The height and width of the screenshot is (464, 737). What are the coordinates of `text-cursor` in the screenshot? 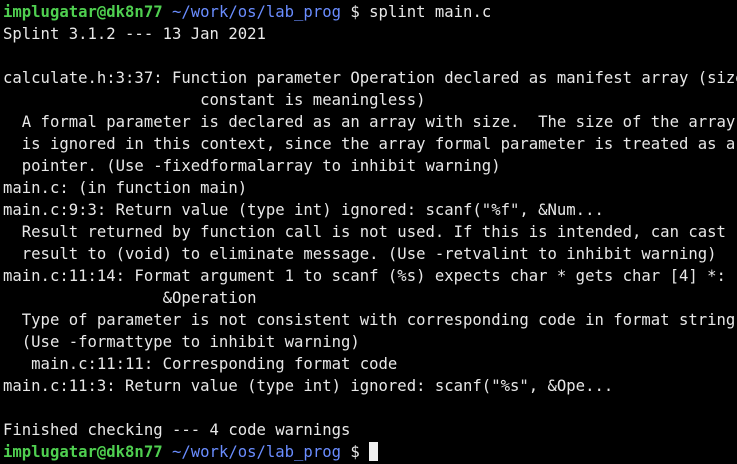 It's located at (374, 451).